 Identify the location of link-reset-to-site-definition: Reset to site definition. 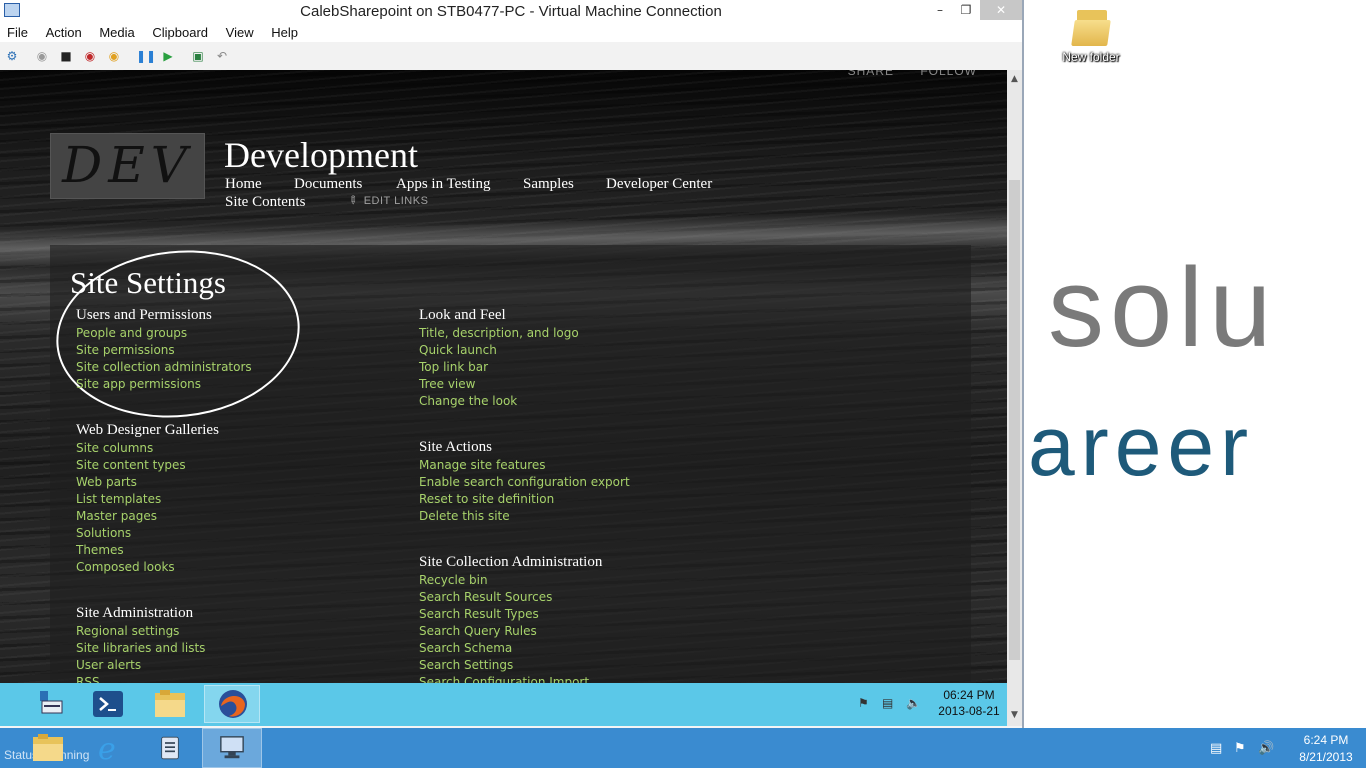
(524, 499).